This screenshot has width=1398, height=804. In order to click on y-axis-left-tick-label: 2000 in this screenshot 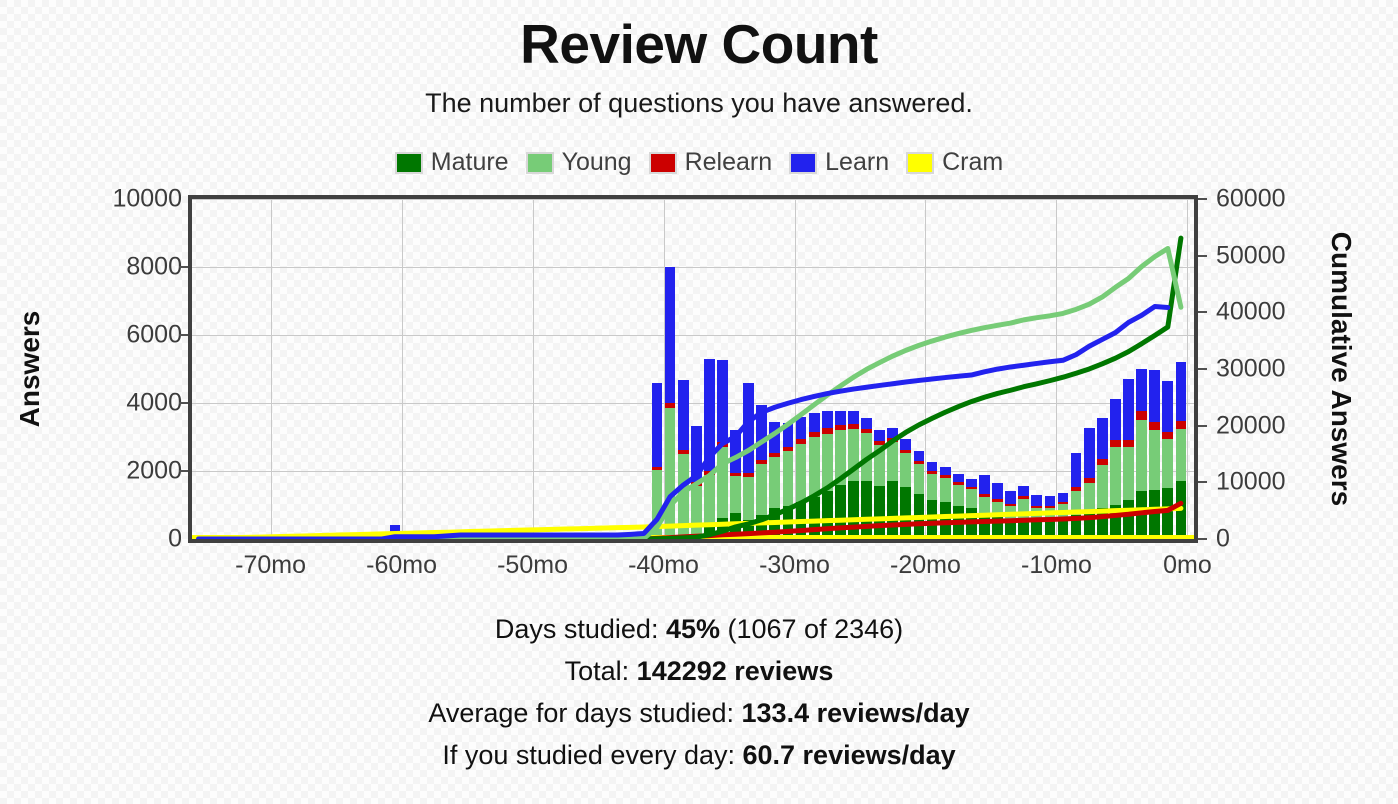, I will do `click(154, 470)`.